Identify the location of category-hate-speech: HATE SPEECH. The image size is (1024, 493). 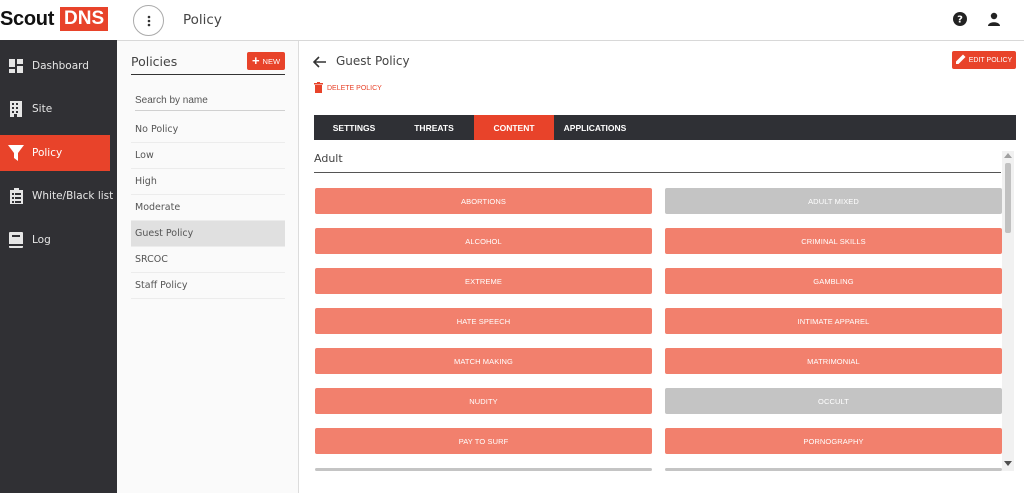
(483, 321).